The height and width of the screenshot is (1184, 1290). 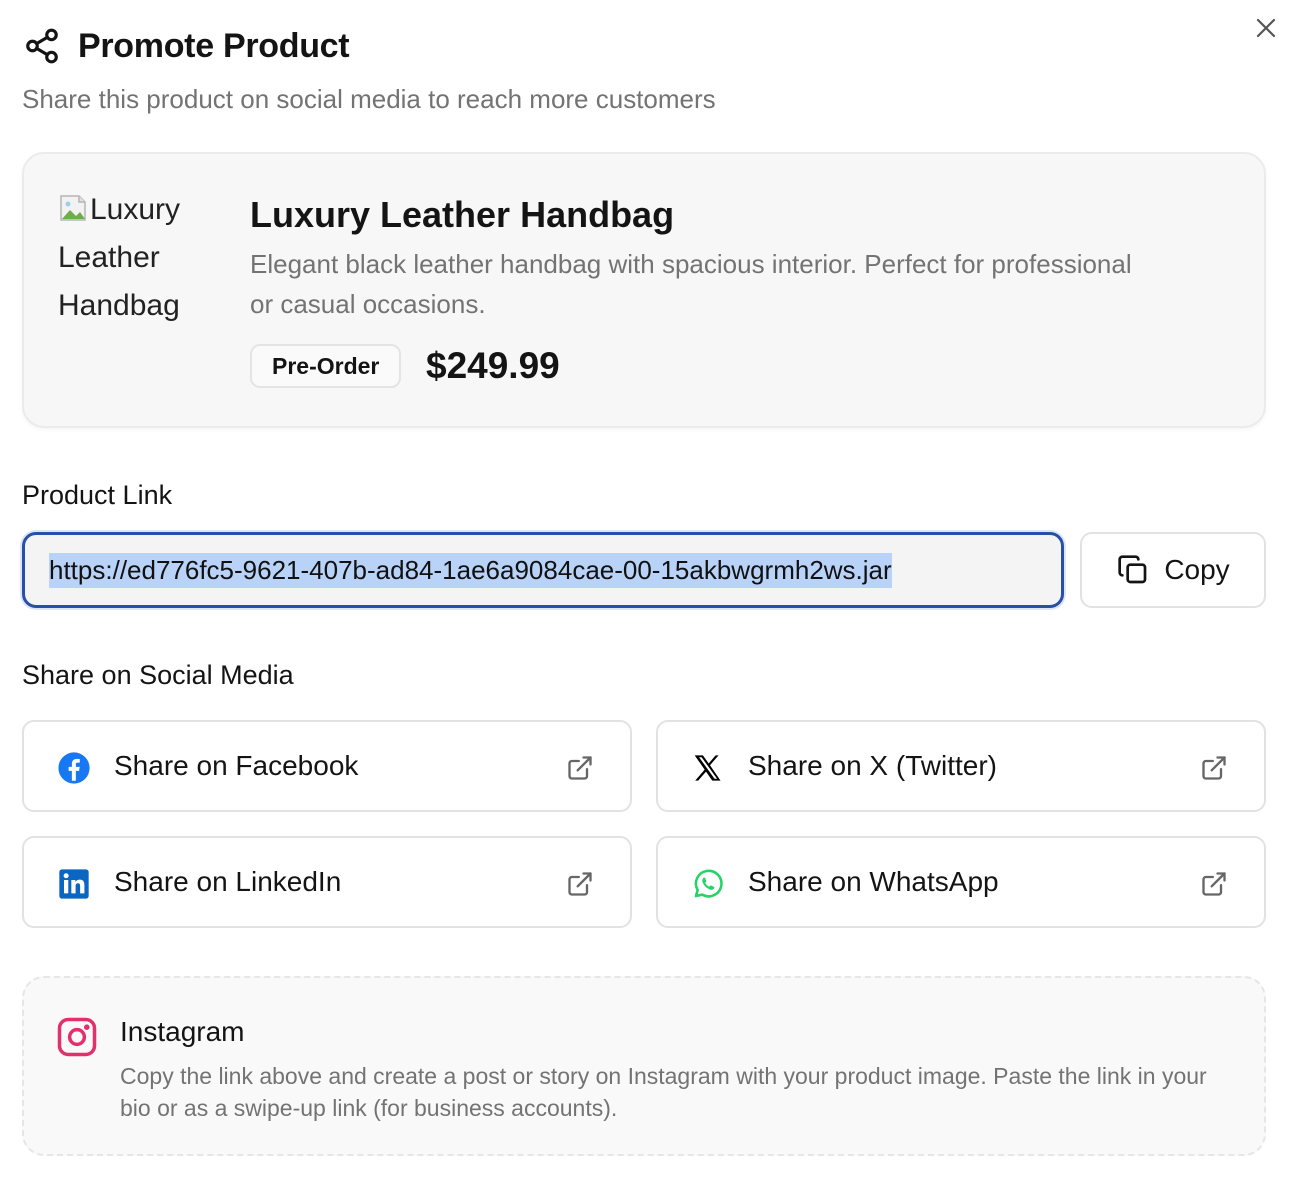 I want to click on share-facebook-button: Share on Facebook, so click(x=327, y=766).